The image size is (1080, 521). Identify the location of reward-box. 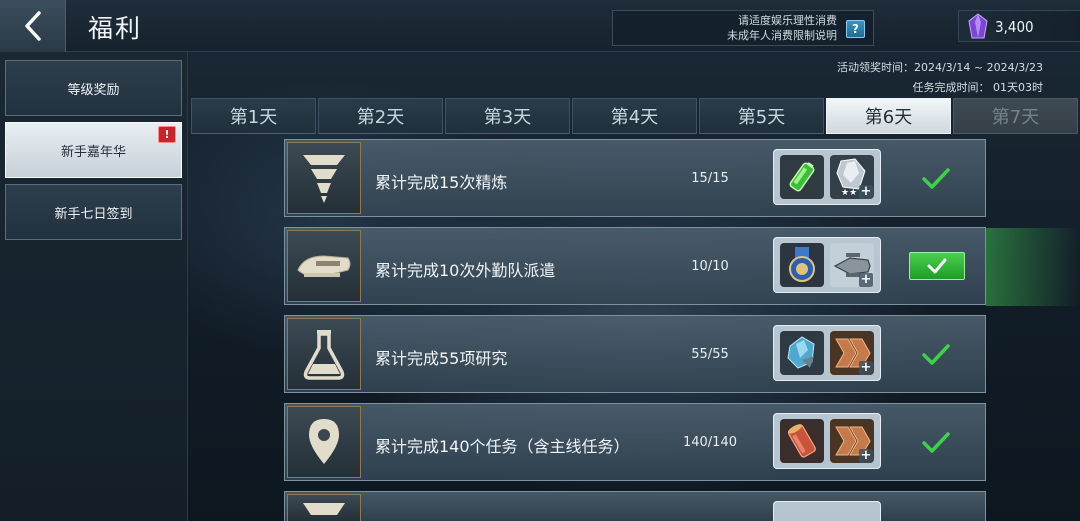
(827, 511).